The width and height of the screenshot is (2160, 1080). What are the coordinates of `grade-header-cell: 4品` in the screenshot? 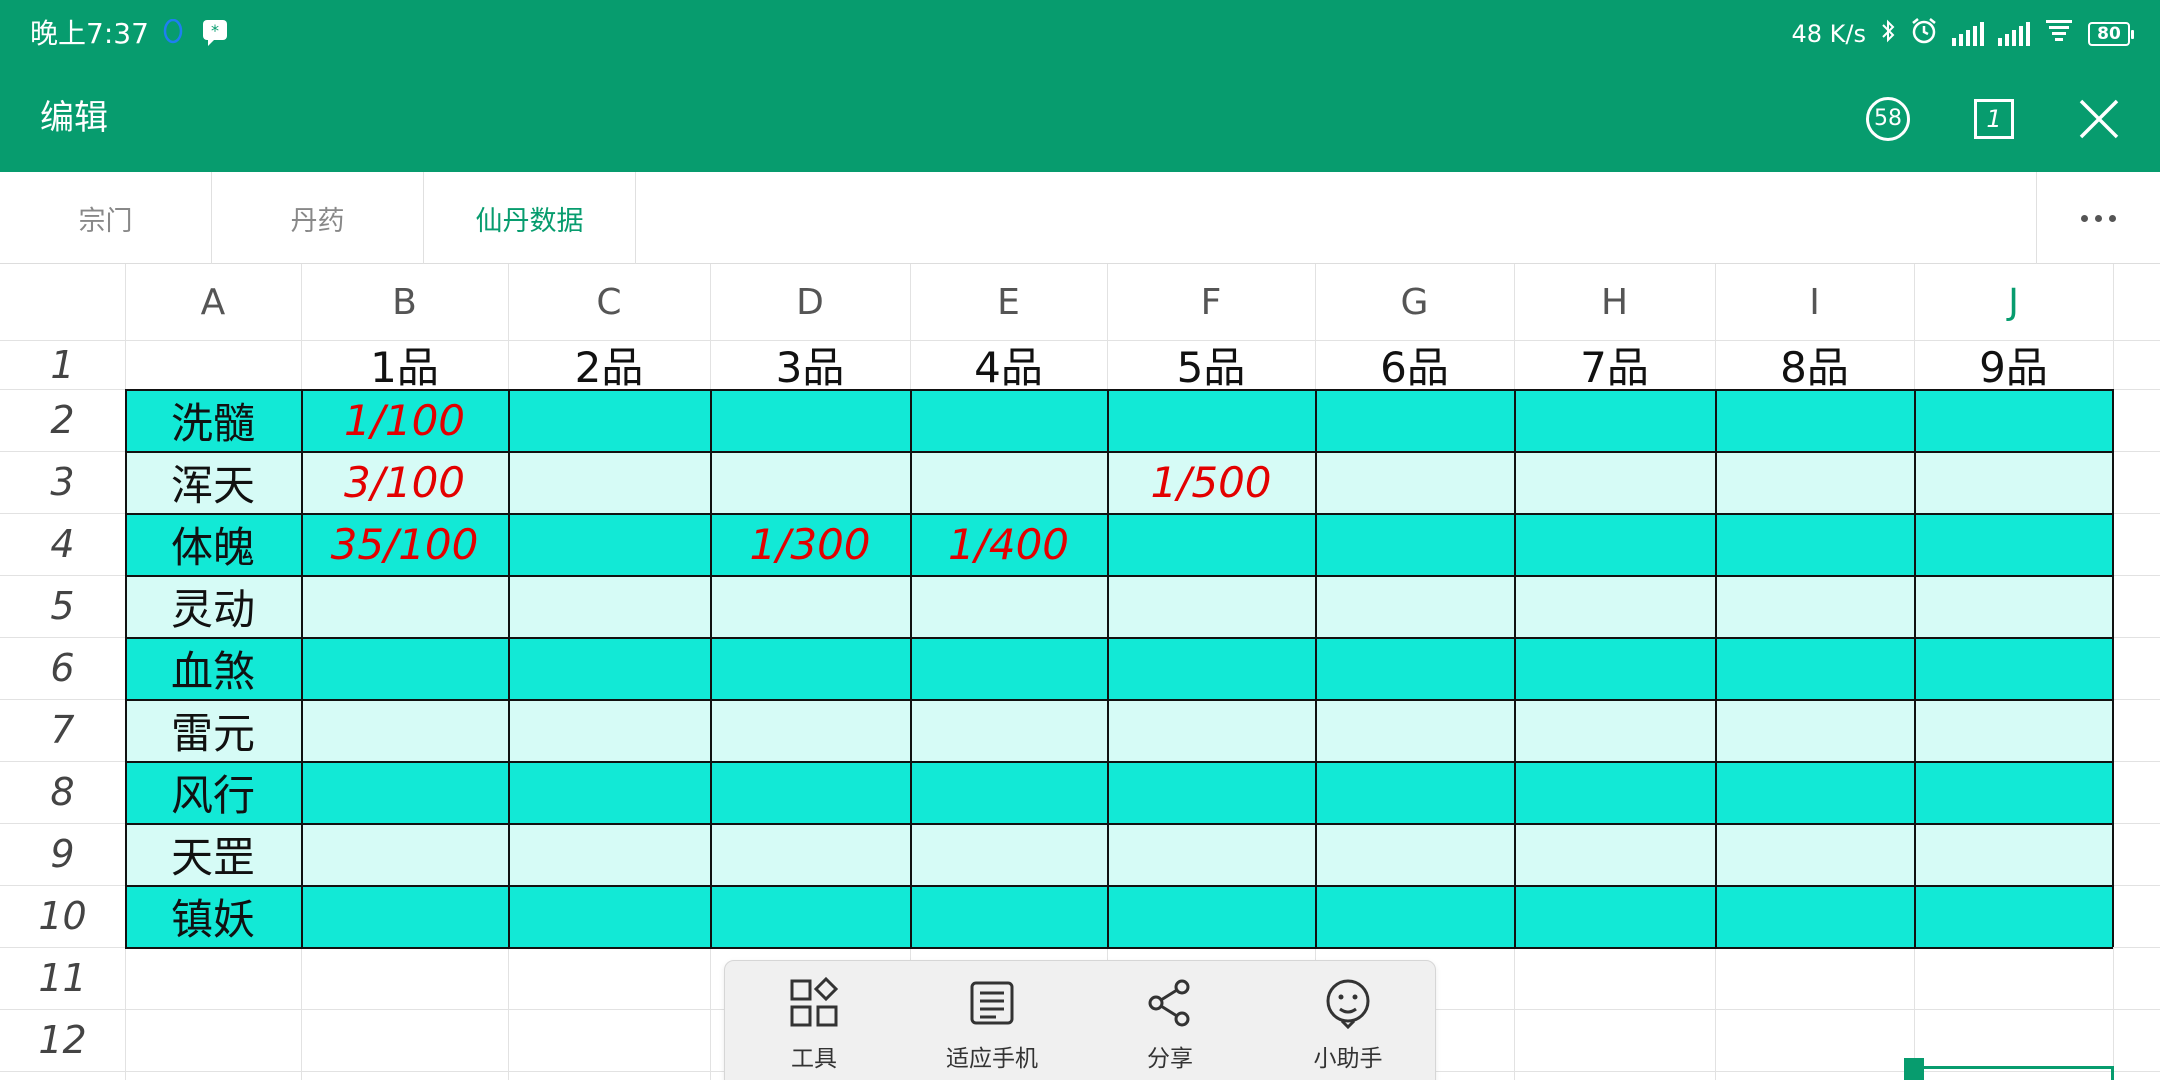 It's located at (1008, 366).